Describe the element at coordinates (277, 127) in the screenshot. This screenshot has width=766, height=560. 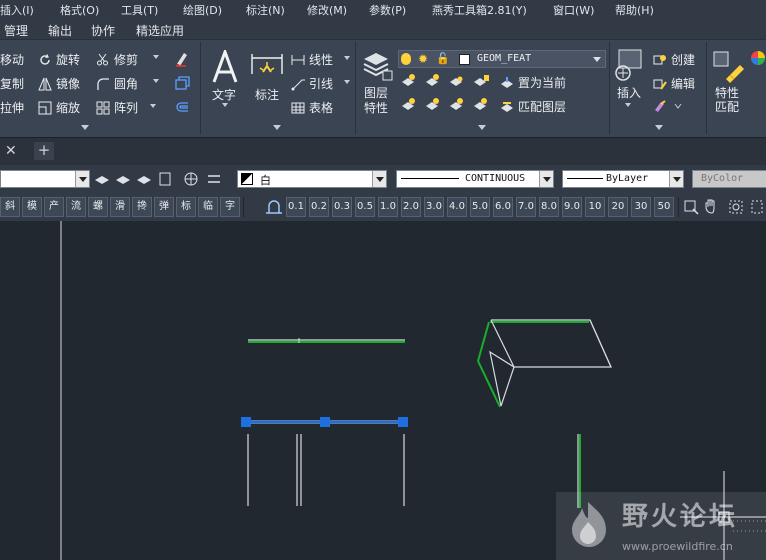
I see `annotation-panel-expand` at that location.